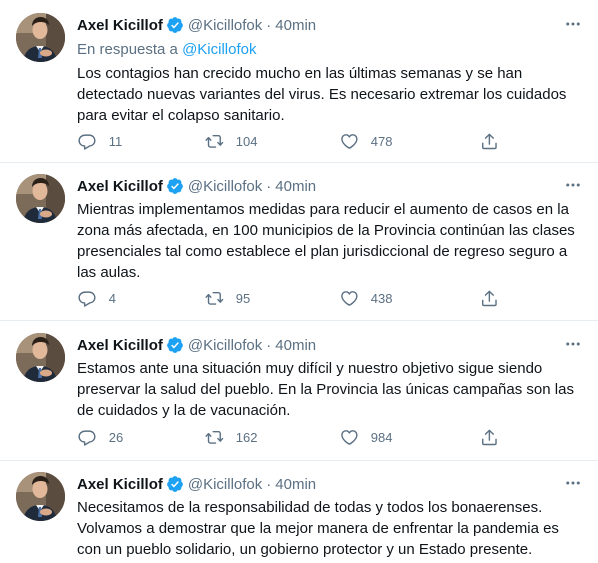  Describe the element at coordinates (300, 439) in the screenshot. I see `tweet-actions: 26 162 984` at that location.